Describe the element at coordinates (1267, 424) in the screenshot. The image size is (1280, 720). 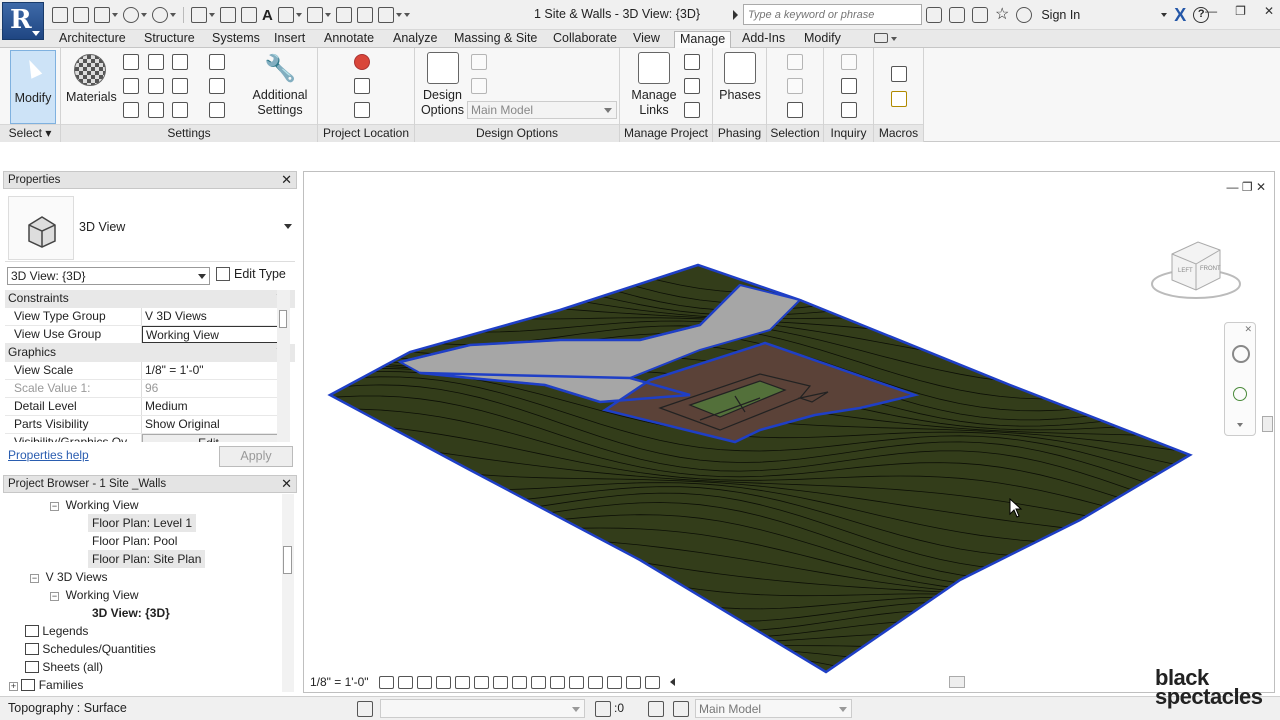
I see `viewport-vertical-scrollbar` at that location.